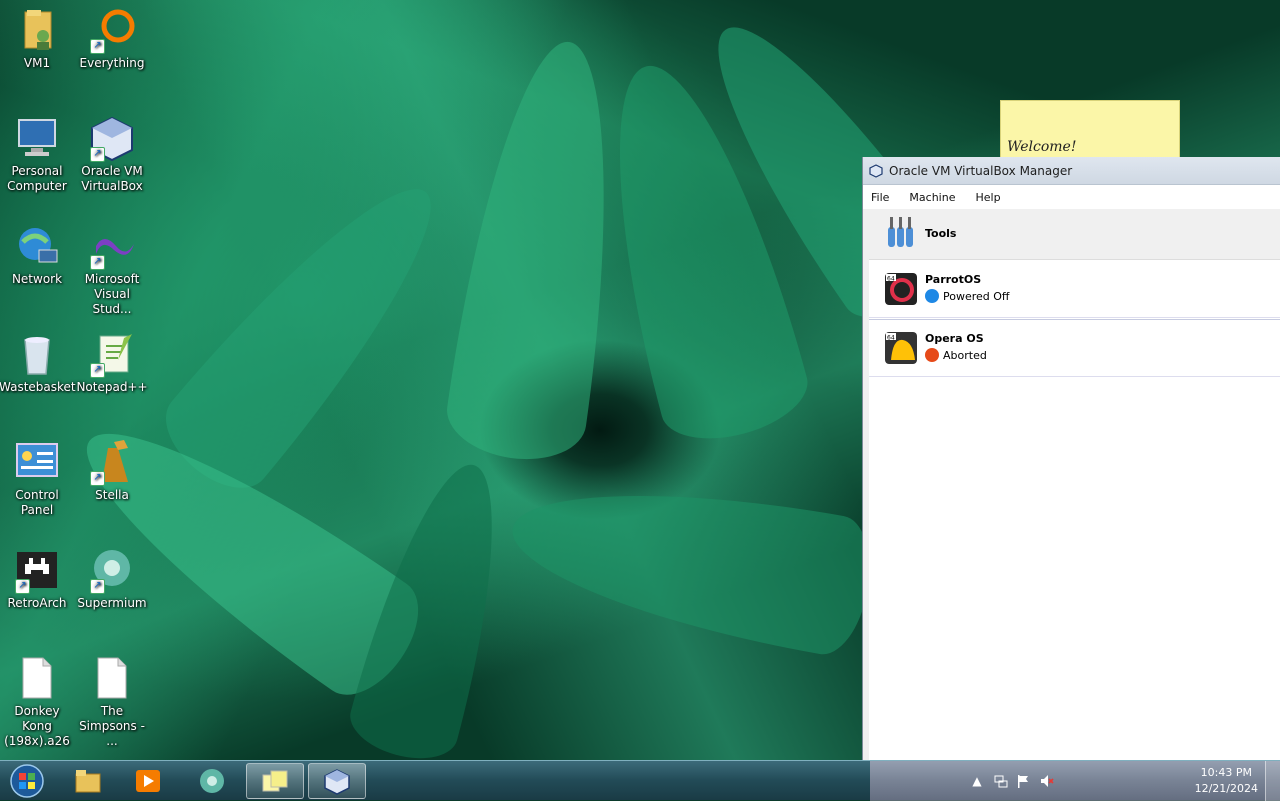 The width and height of the screenshot is (1280, 801). I want to click on desktop-icon-label: Personal Computer, so click(37, 178).